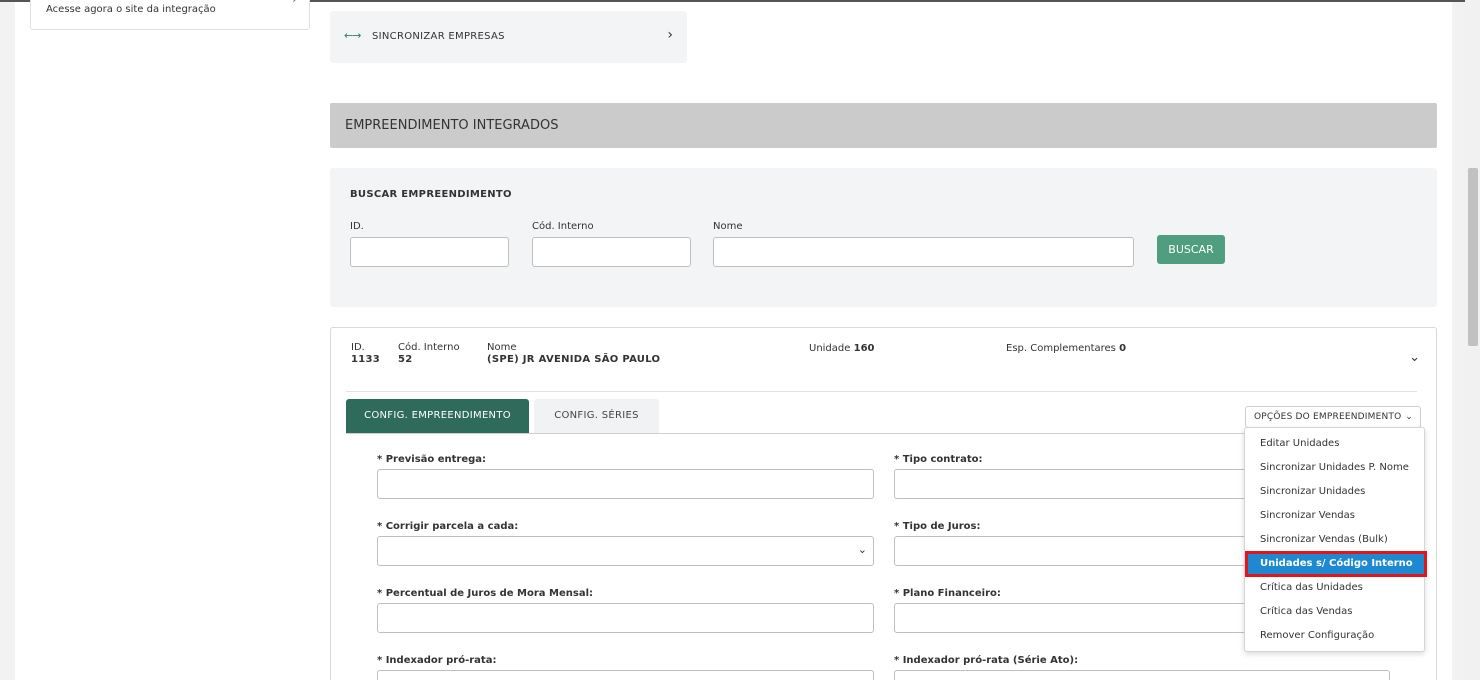 The width and height of the screenshot is (1480, 680). I want to click on result-esp-label: Esp. Complementares, so click(1061, 348).